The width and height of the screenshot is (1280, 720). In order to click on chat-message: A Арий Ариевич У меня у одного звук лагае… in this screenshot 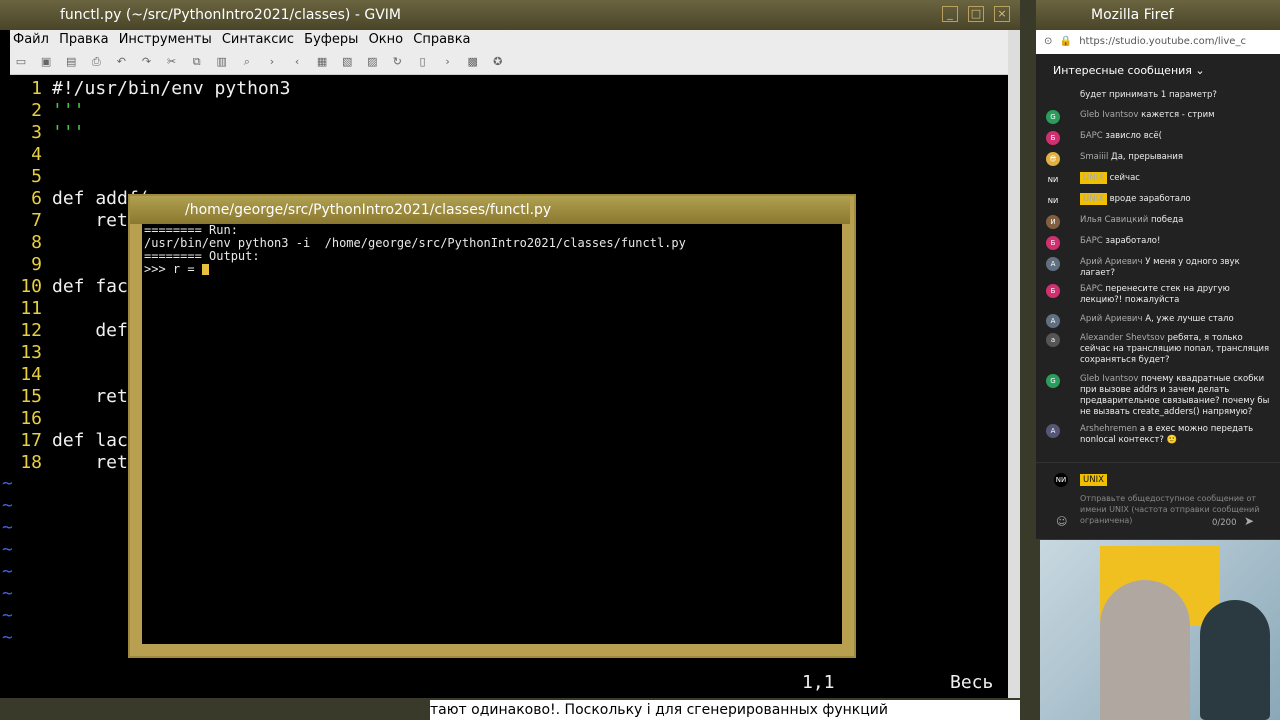, I will do `click(1159, 268)`.